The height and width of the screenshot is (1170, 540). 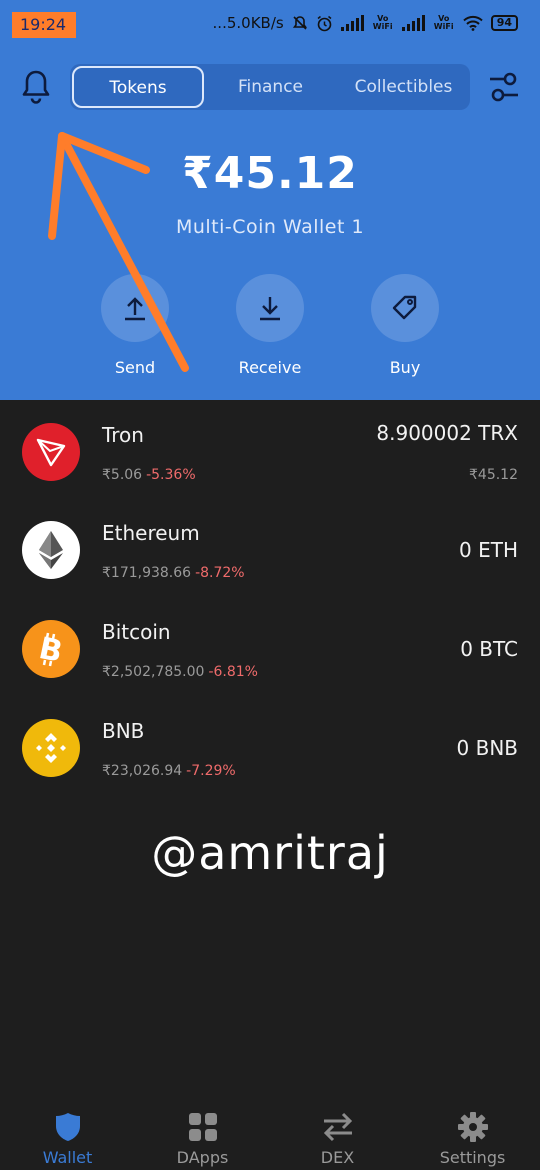 What do you see at coordinates (270, 748) in the screenshot?
I see `token-row-bnb: BNB ₹23,026.94 -7.29% 0 BNB` at bounding box center [270, 748].